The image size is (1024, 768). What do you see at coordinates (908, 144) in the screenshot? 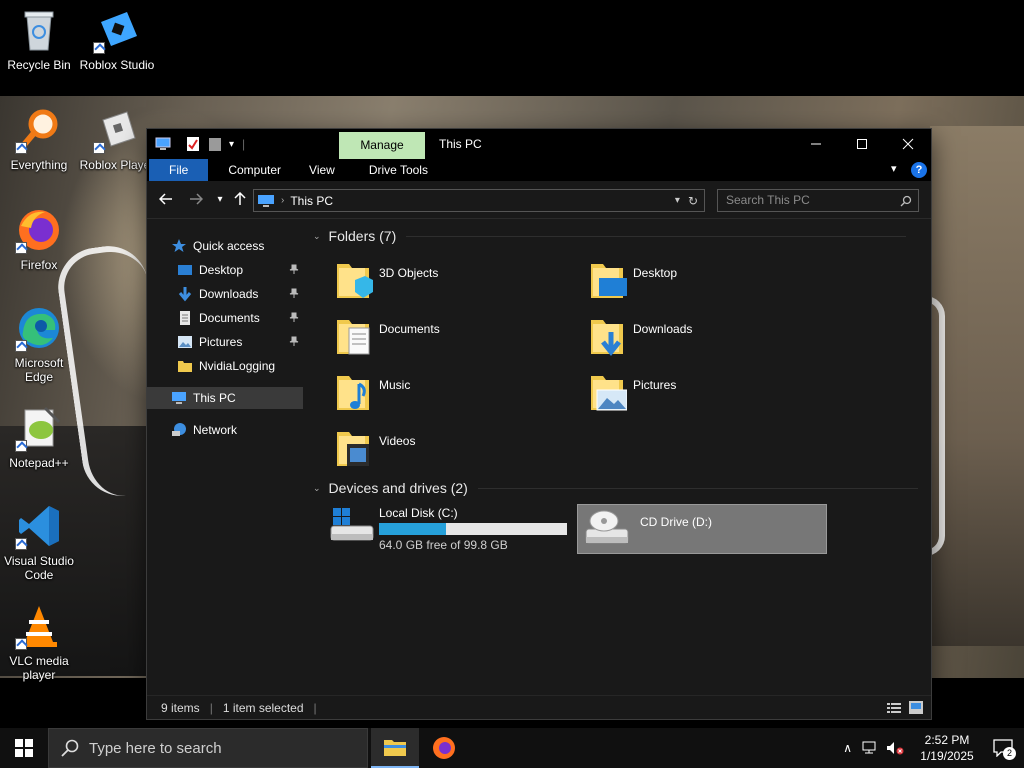
I see `close-button` at bounding box center [908, 144].